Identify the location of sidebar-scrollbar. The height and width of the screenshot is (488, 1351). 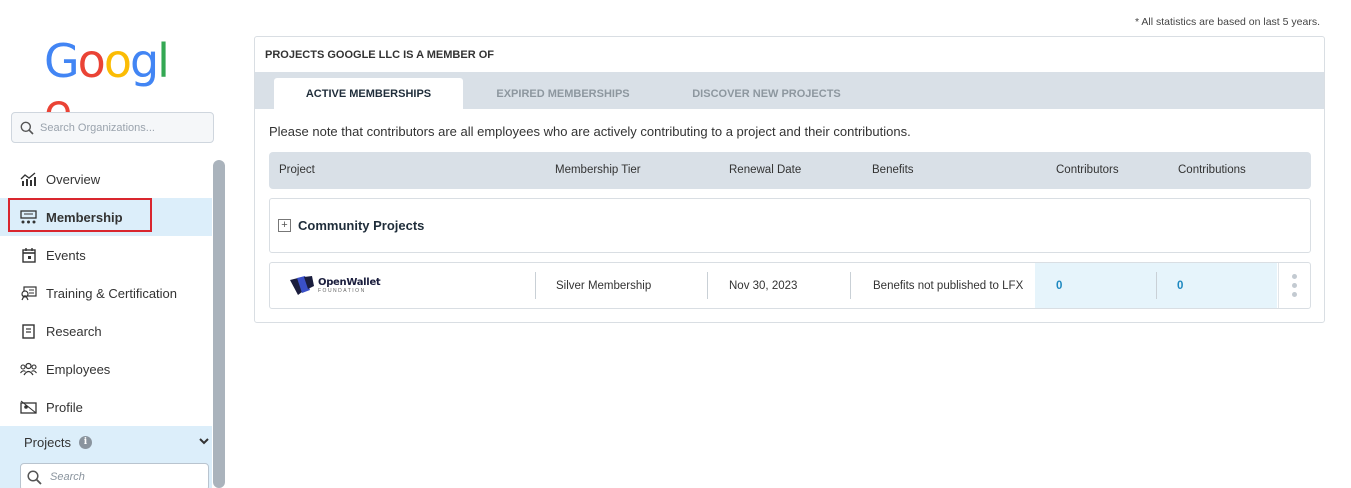
(219, 324).